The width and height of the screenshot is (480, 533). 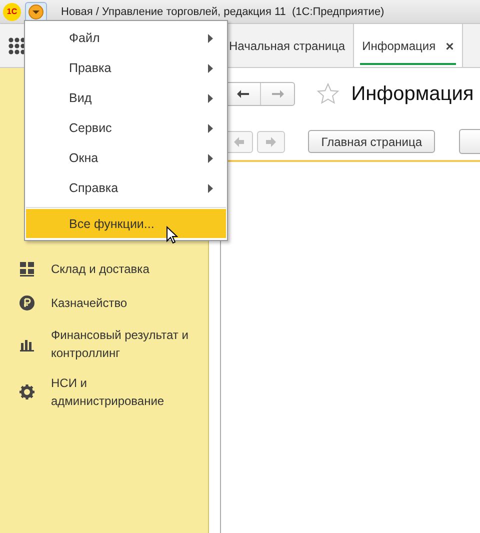 I want to click on gear-icon, so click(x=27, y=392).